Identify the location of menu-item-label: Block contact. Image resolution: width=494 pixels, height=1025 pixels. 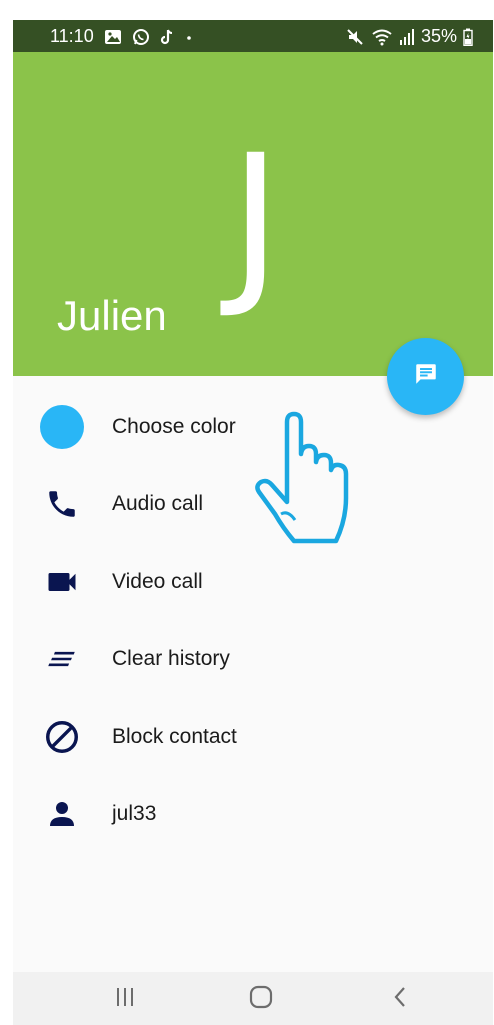
(174, 736).